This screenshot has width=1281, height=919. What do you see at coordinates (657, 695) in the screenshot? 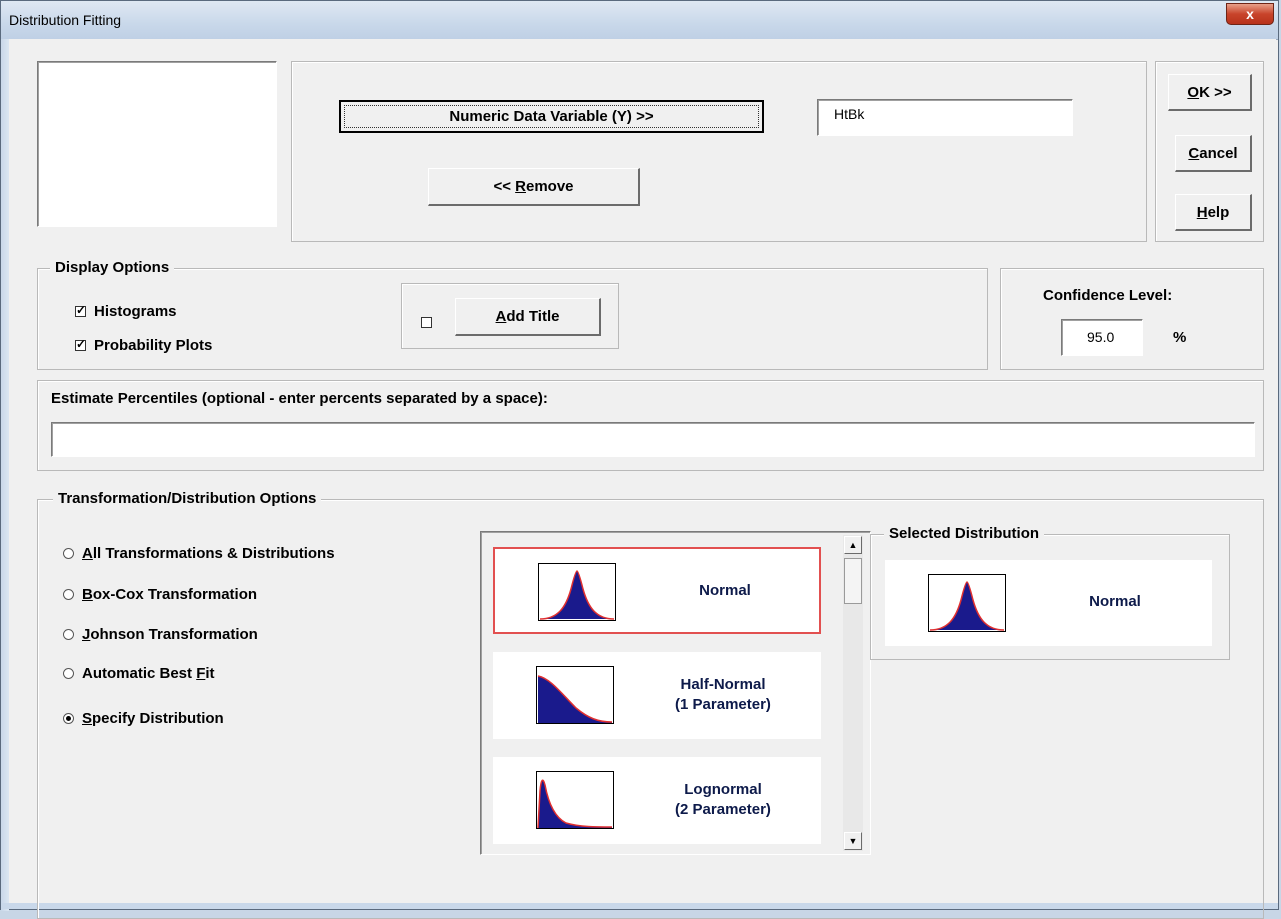
I see `distribution-tile-half-normal: Half-Normal (1 Parameter)` at bounding box center [657, 695].